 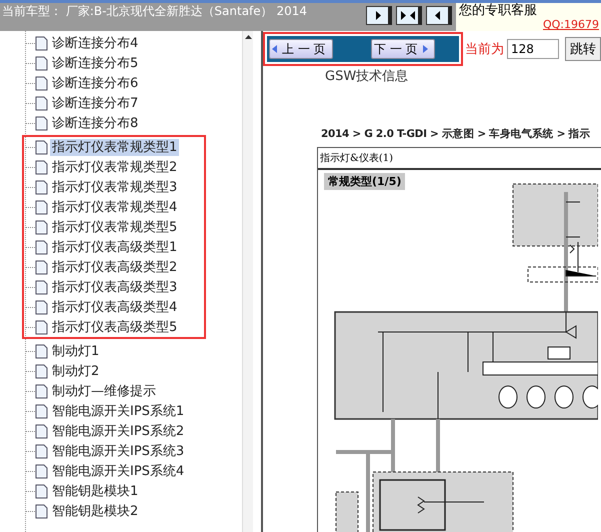 I want to click on tree-item: 诊断连接分布7, so click(x=95, y=103).